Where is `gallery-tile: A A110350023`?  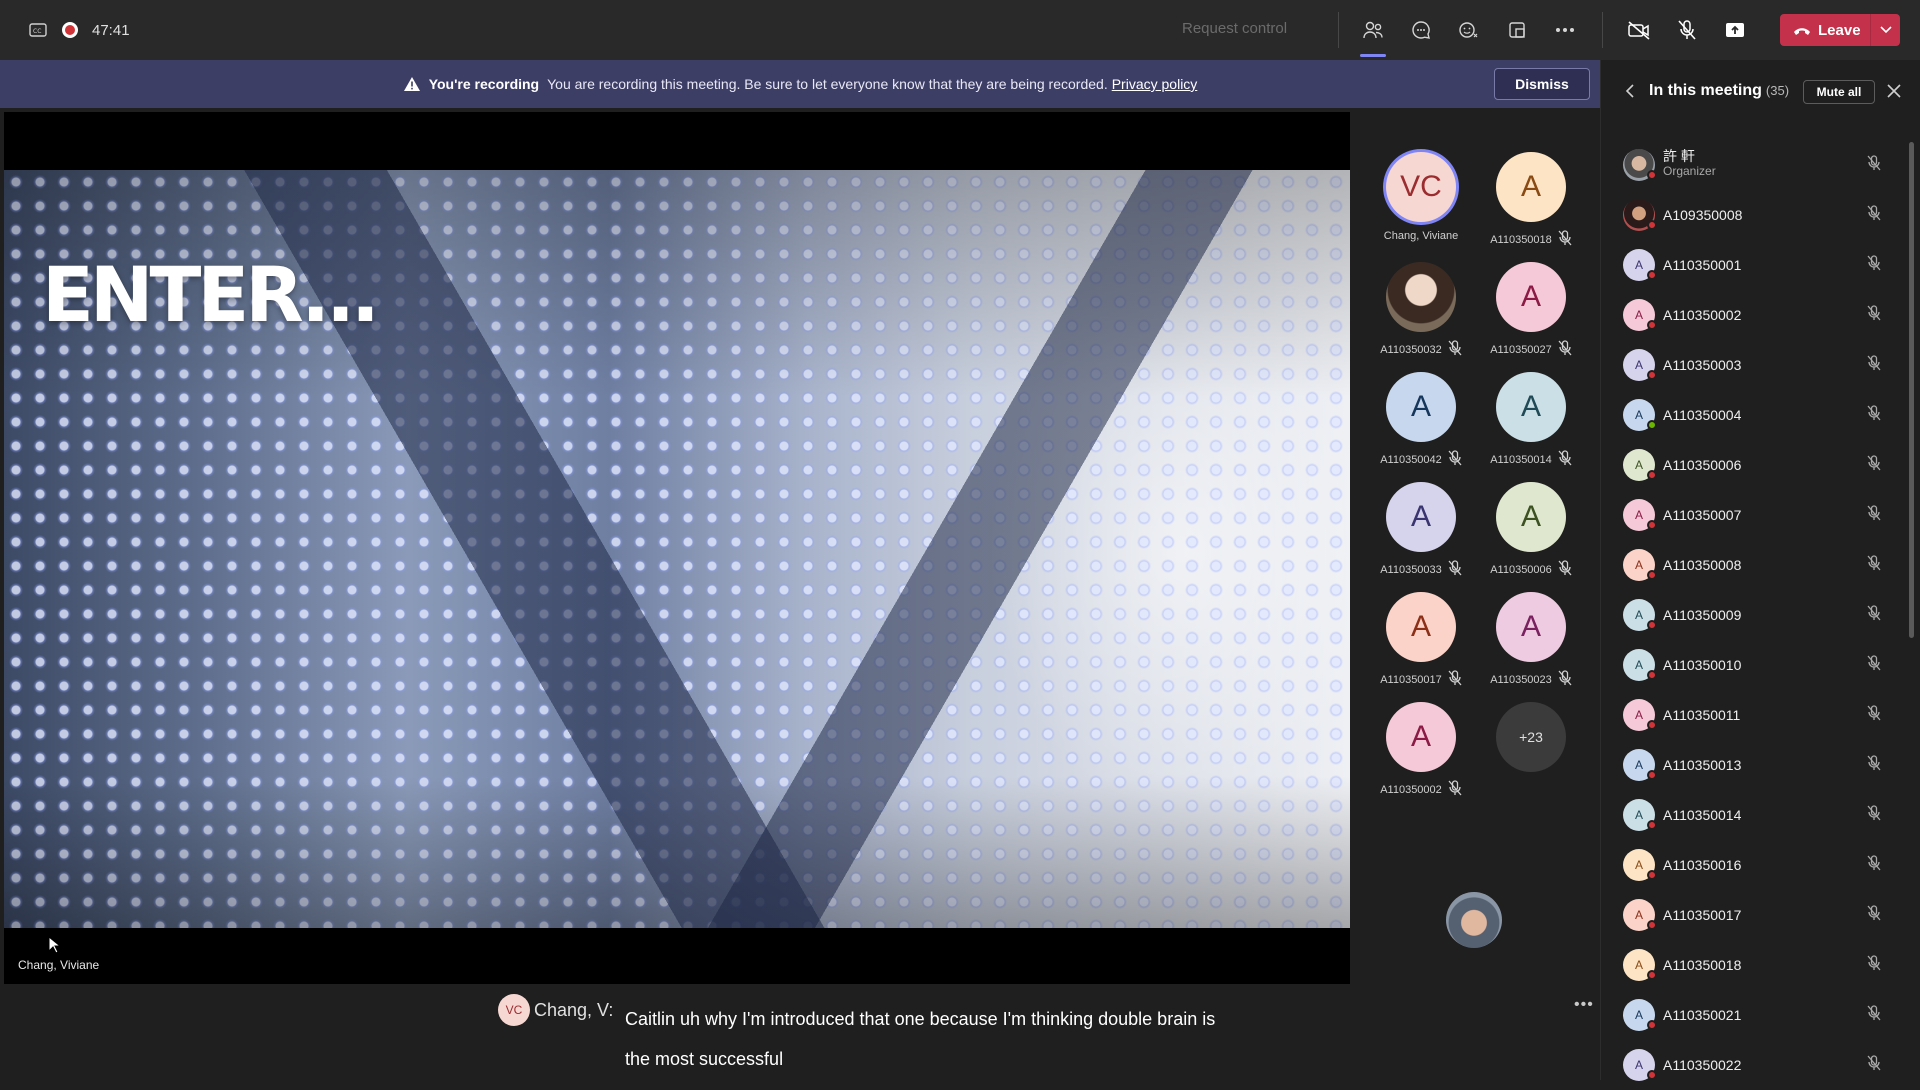 gallery-tile: A A110350023 is located at coordinates (1531, 647).